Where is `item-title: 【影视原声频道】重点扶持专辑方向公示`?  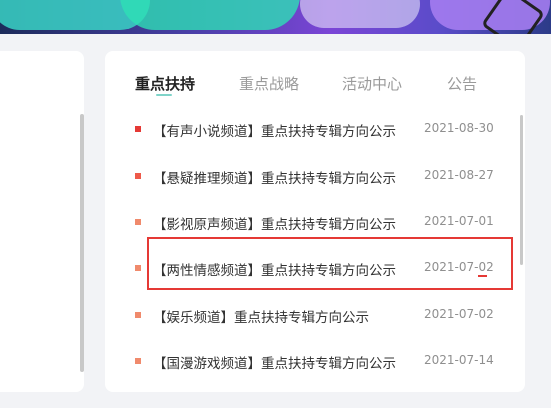
item-title: 【影视原声频道】重点扶持专辑方向公示 is located at coordinates (274, 223).